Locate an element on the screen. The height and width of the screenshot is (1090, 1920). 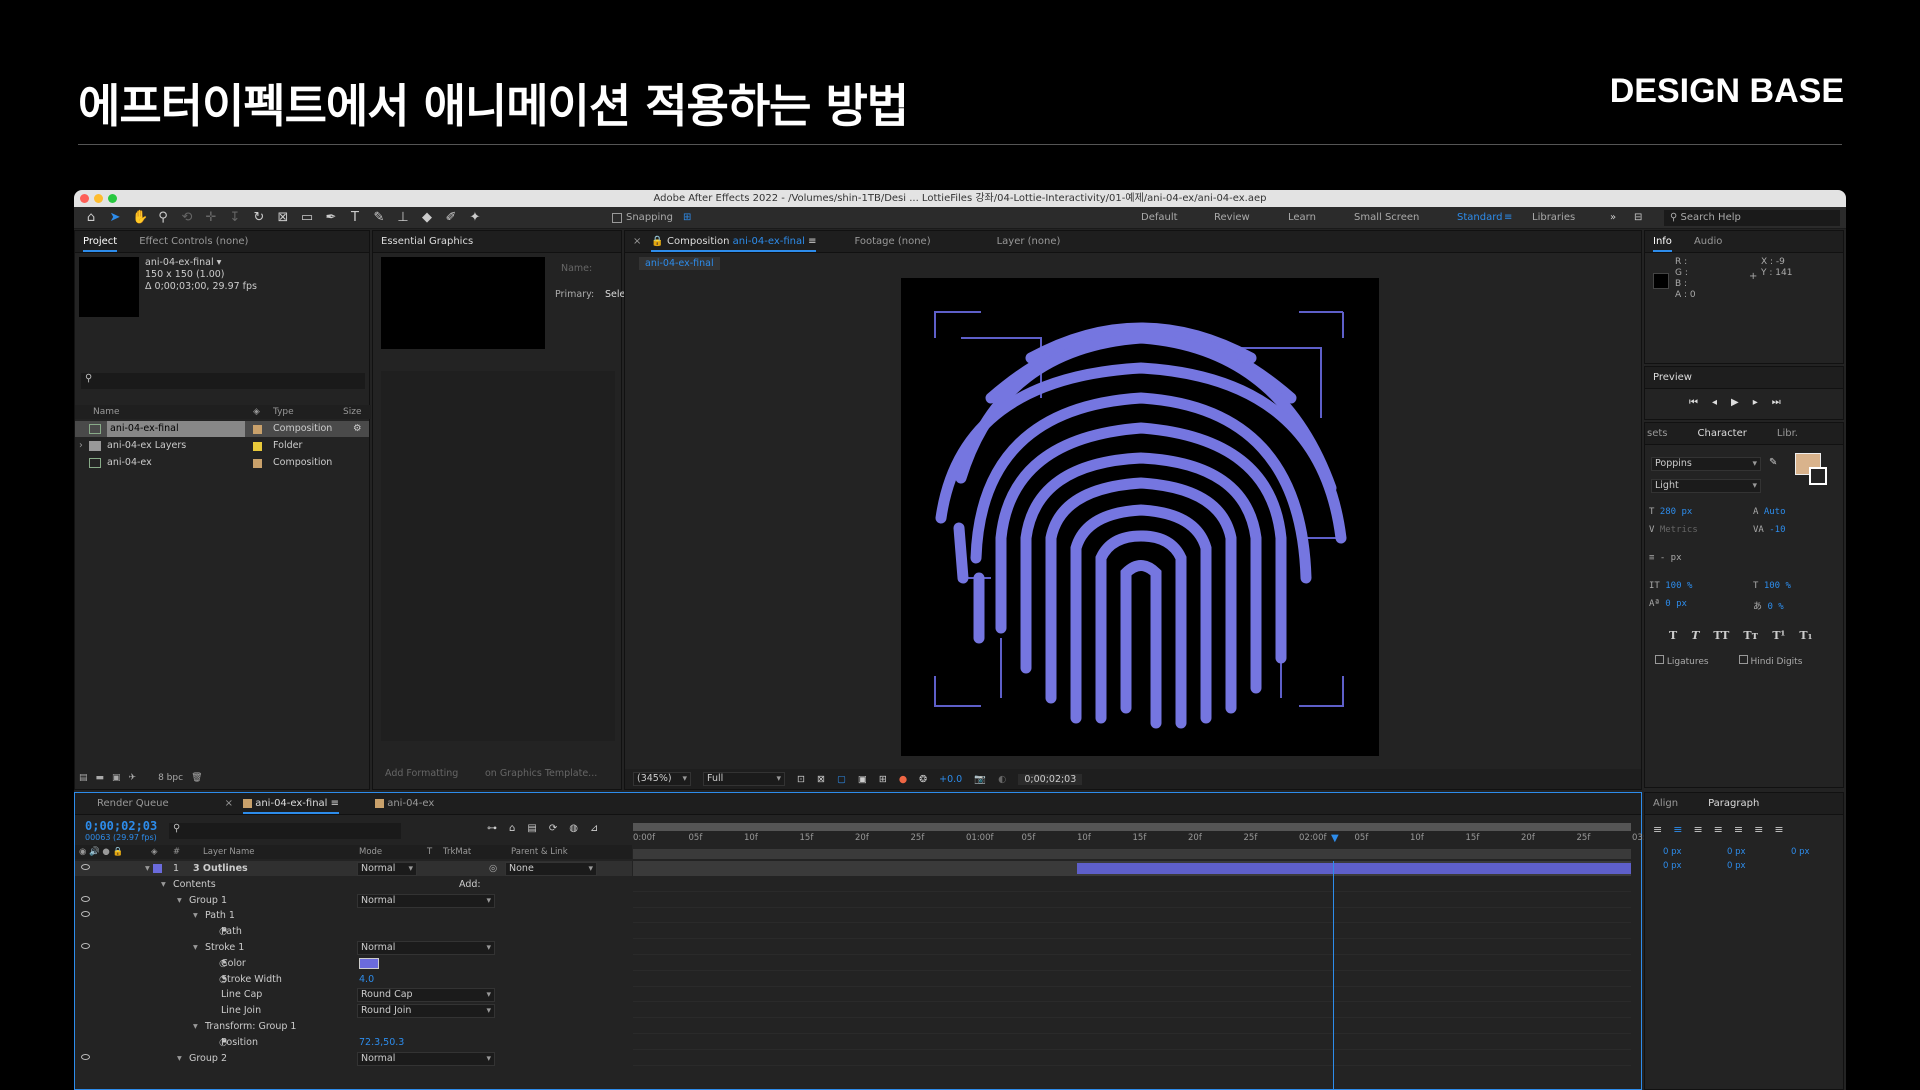
new-composition-icon: ▣ is located at coordinates (116, 778).